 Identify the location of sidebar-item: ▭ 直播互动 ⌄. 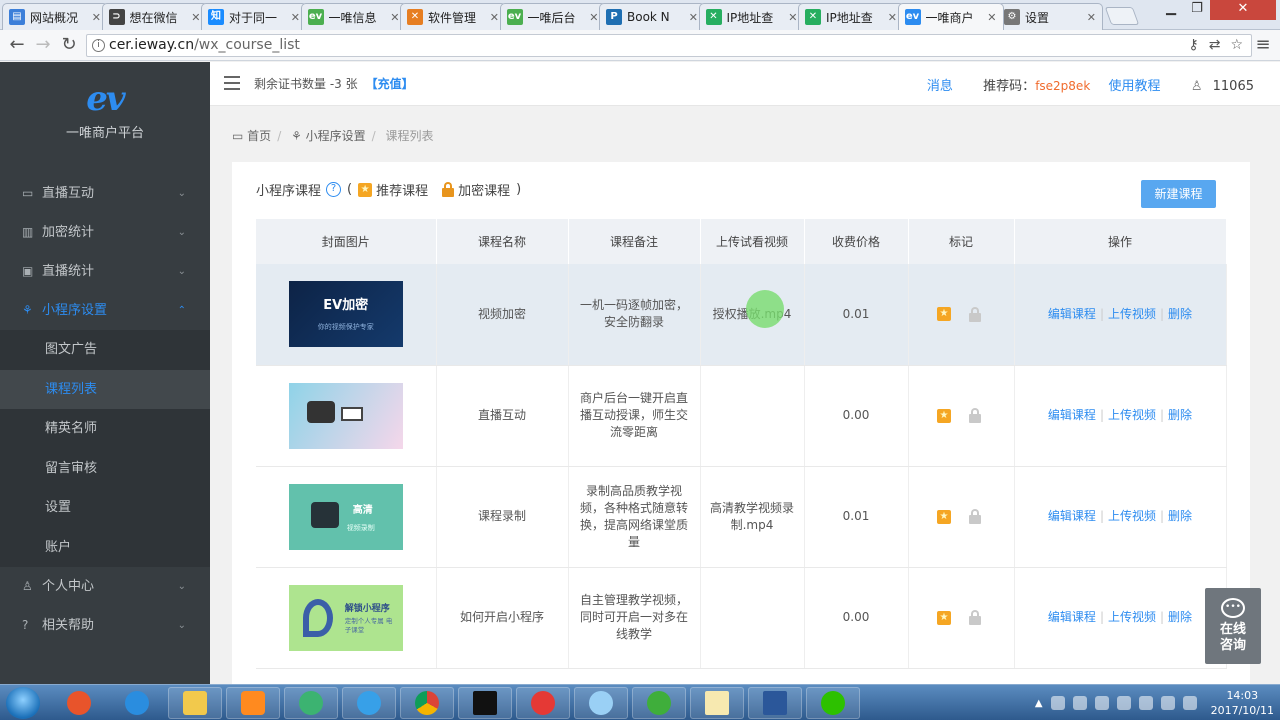
(105, 193).